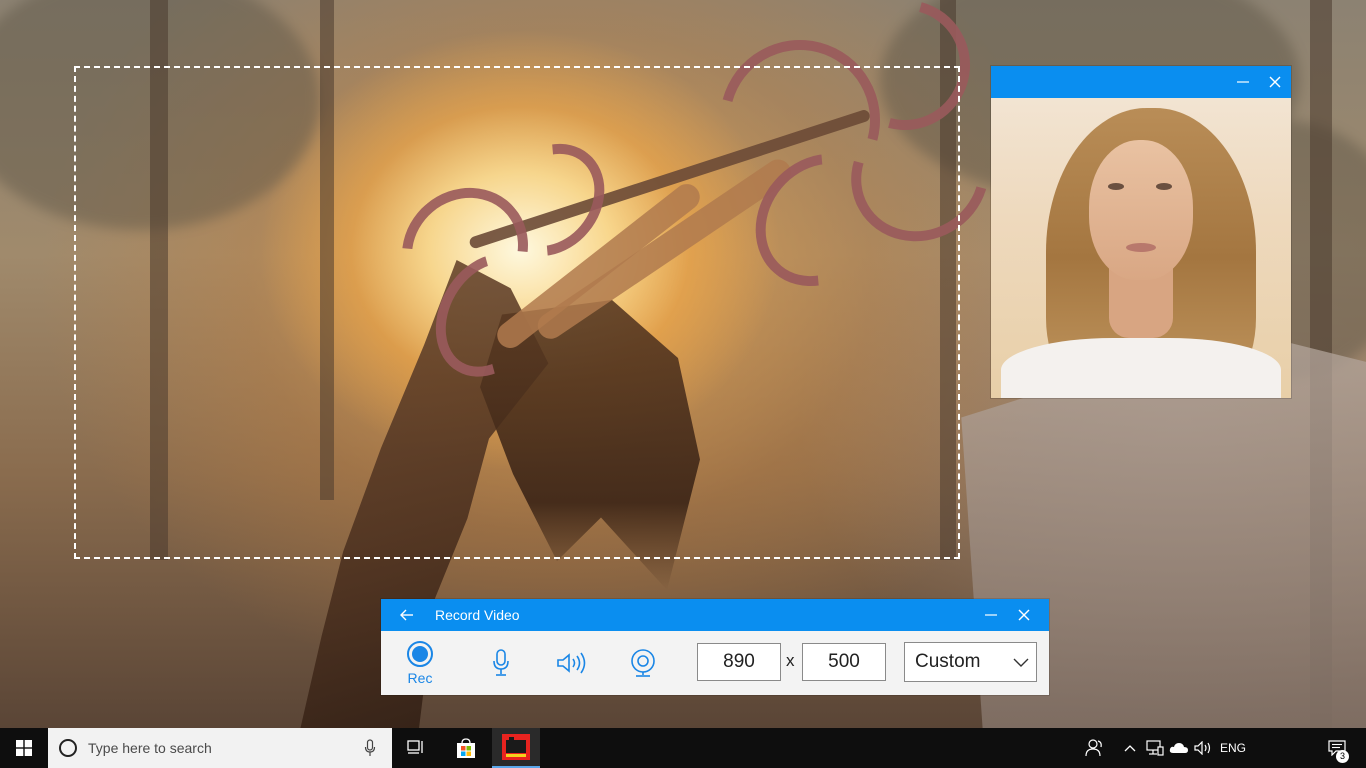  I want to click on minimize-button, so click(1243, 82).